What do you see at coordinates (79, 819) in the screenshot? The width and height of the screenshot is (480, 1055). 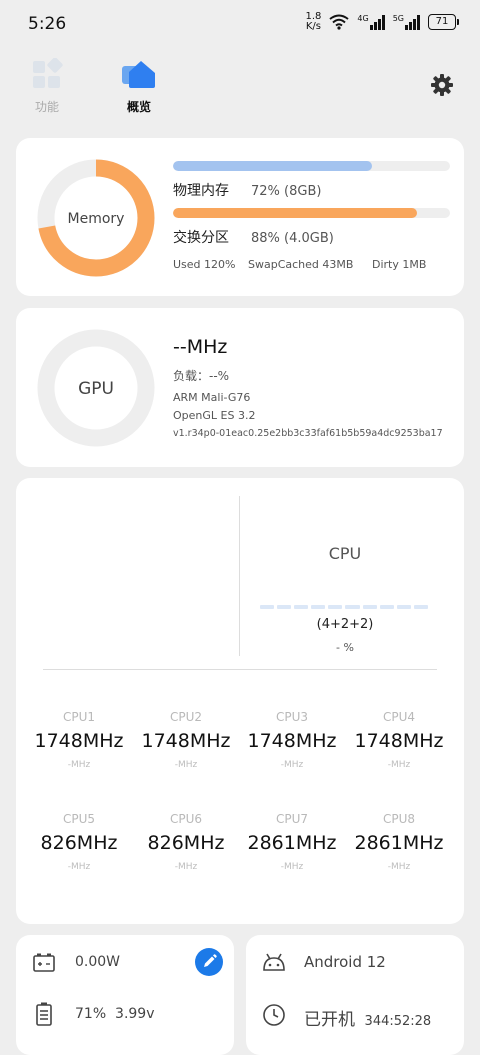 I see `cpu-core-name: CPU5` at bounding box center [79, 819].